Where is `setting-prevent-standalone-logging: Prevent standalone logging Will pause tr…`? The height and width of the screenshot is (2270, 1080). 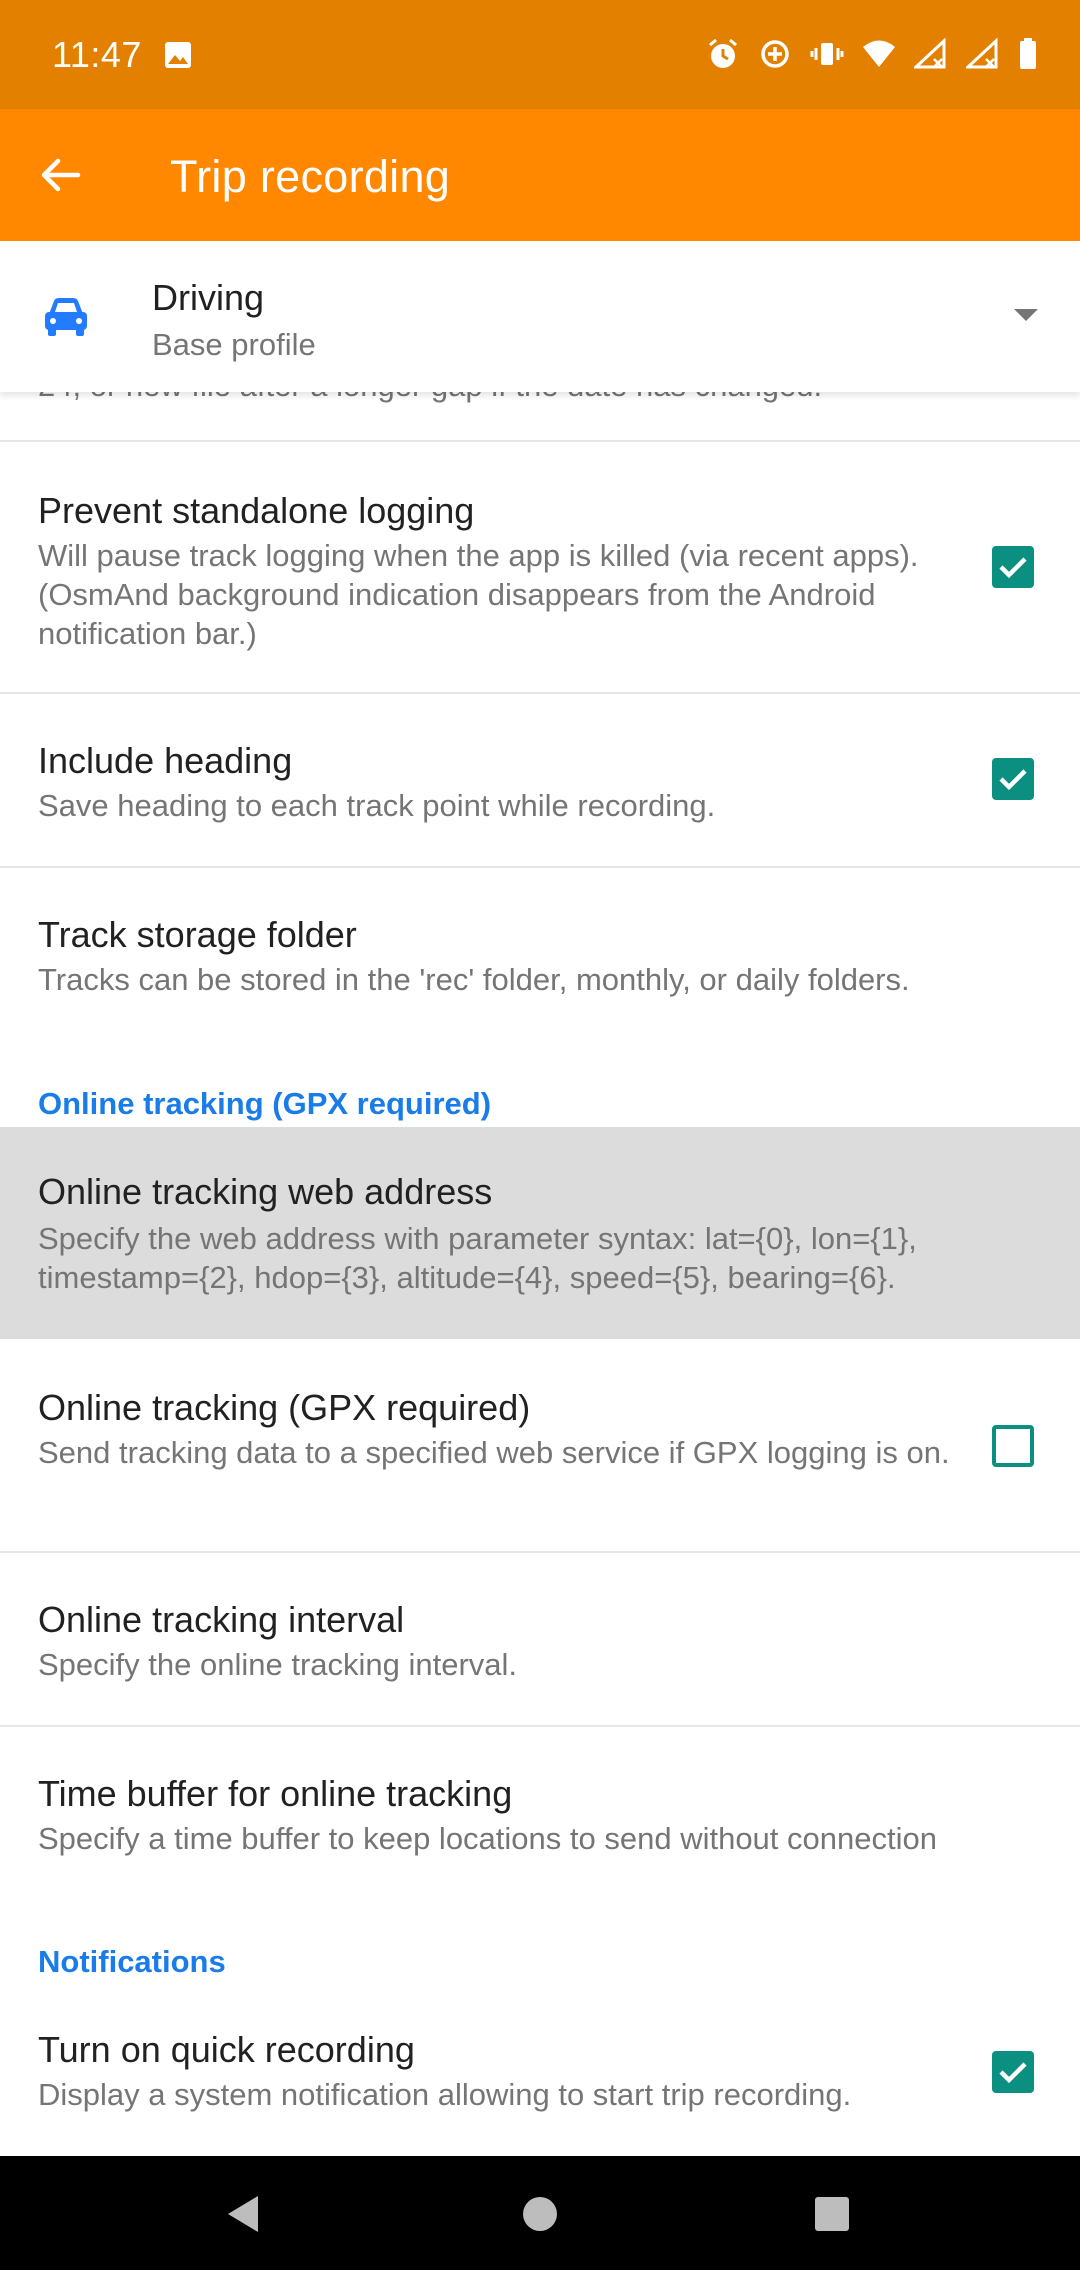
setting-prevent-standalone-logging: Prevent standalone logging Will pause tr… is located at coordinates (540, 567).